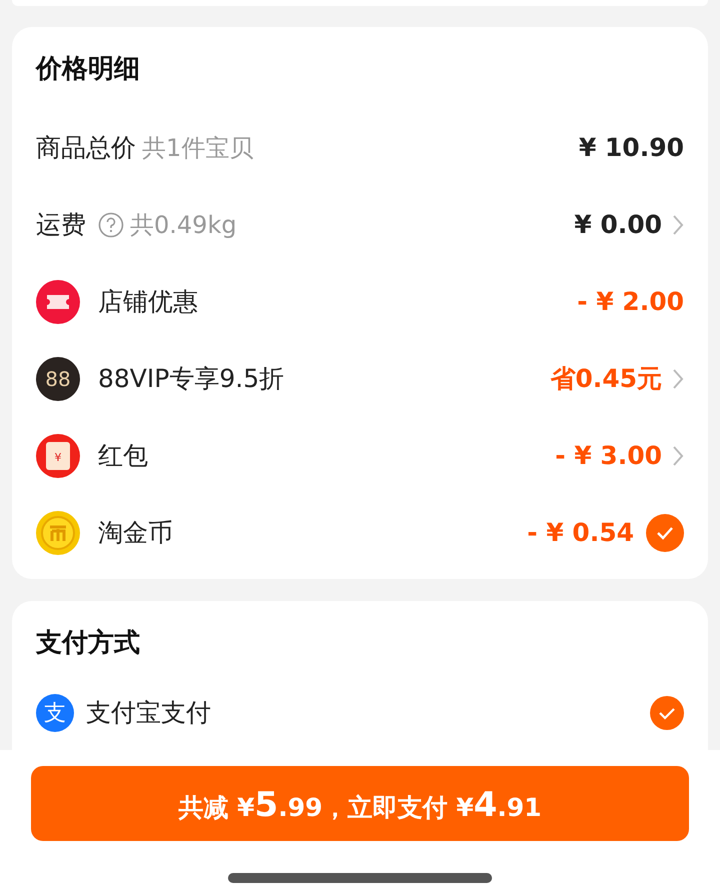 The image size is (720, 893). I want to click on section-title: 支付方式, so click(88, 643).